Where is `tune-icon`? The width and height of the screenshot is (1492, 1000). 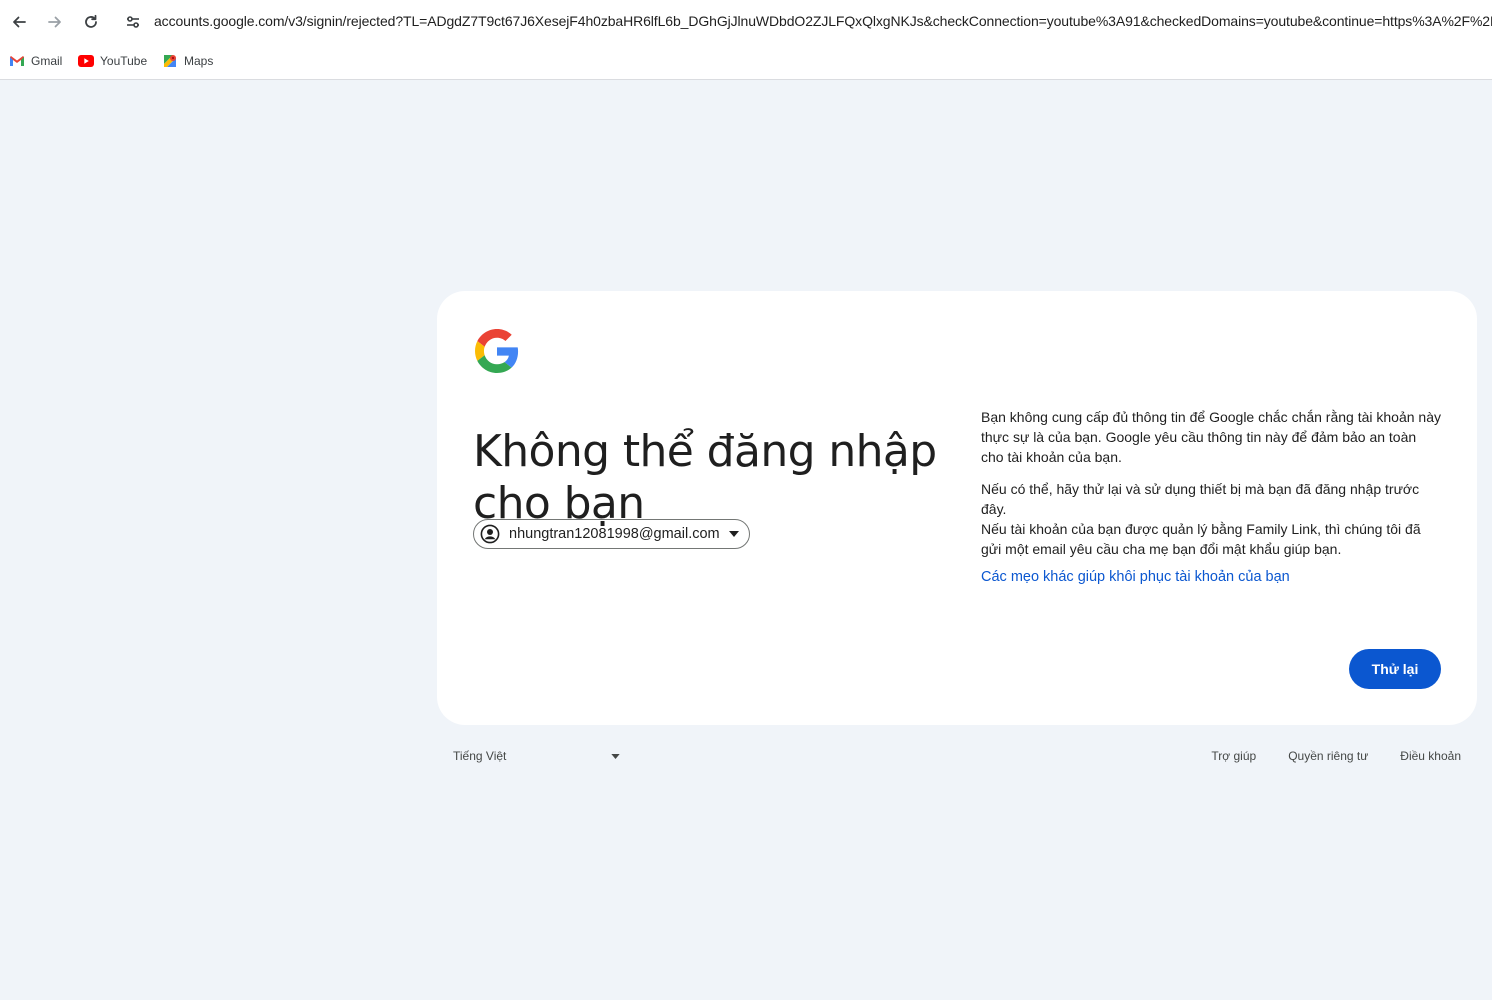 tune-icon is located at coordinates (133, 22).